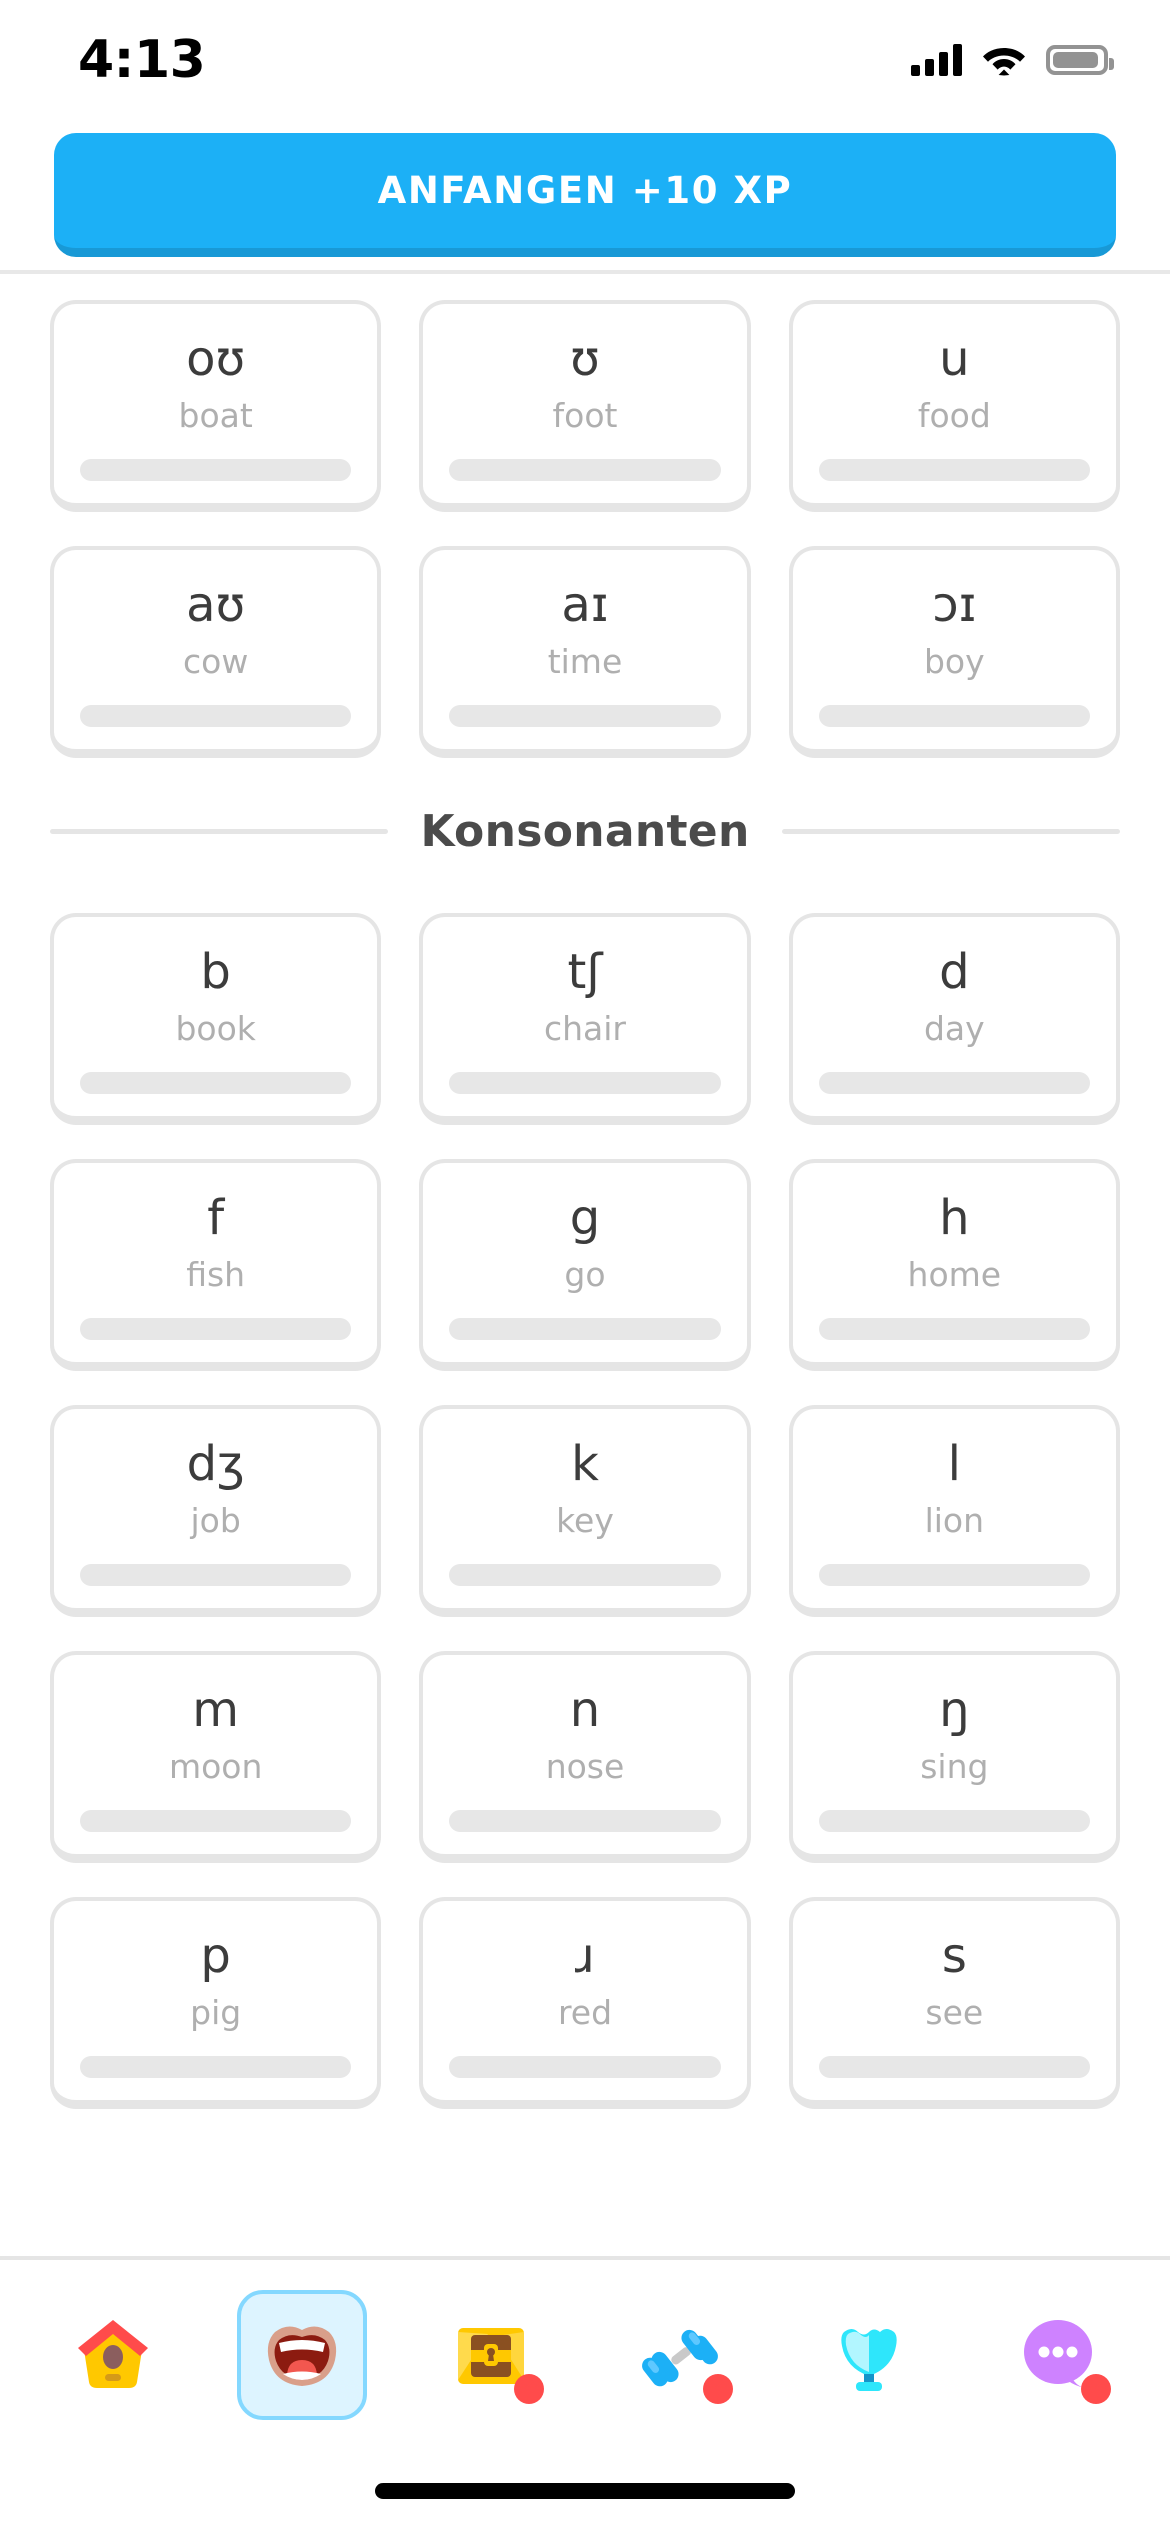 The height and width of the screenshot is (2532, 1170). I want to click on phoneme-example-word: boy, so click(954, 662).